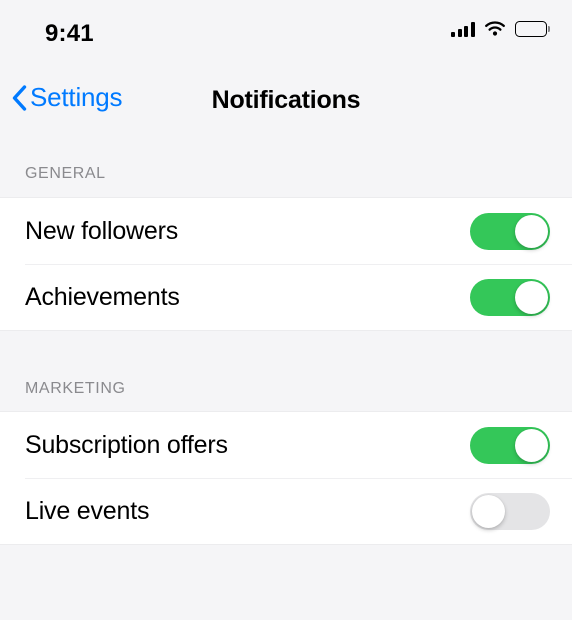 The width and height of the screenshot is (572, 620). I want to click on section-header-marketing: MARKETING, so click(286, 371).